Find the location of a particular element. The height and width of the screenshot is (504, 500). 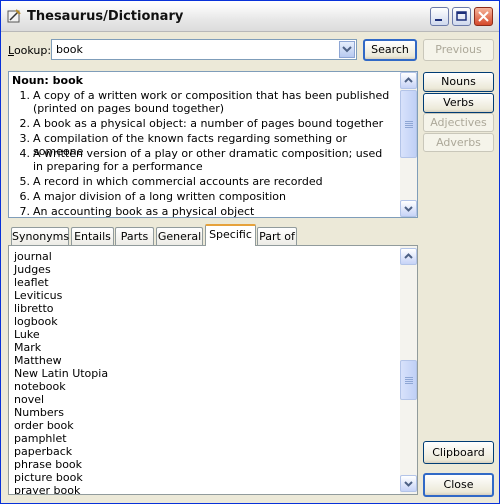

list-item: paperback is located at coordinates (43, 451).